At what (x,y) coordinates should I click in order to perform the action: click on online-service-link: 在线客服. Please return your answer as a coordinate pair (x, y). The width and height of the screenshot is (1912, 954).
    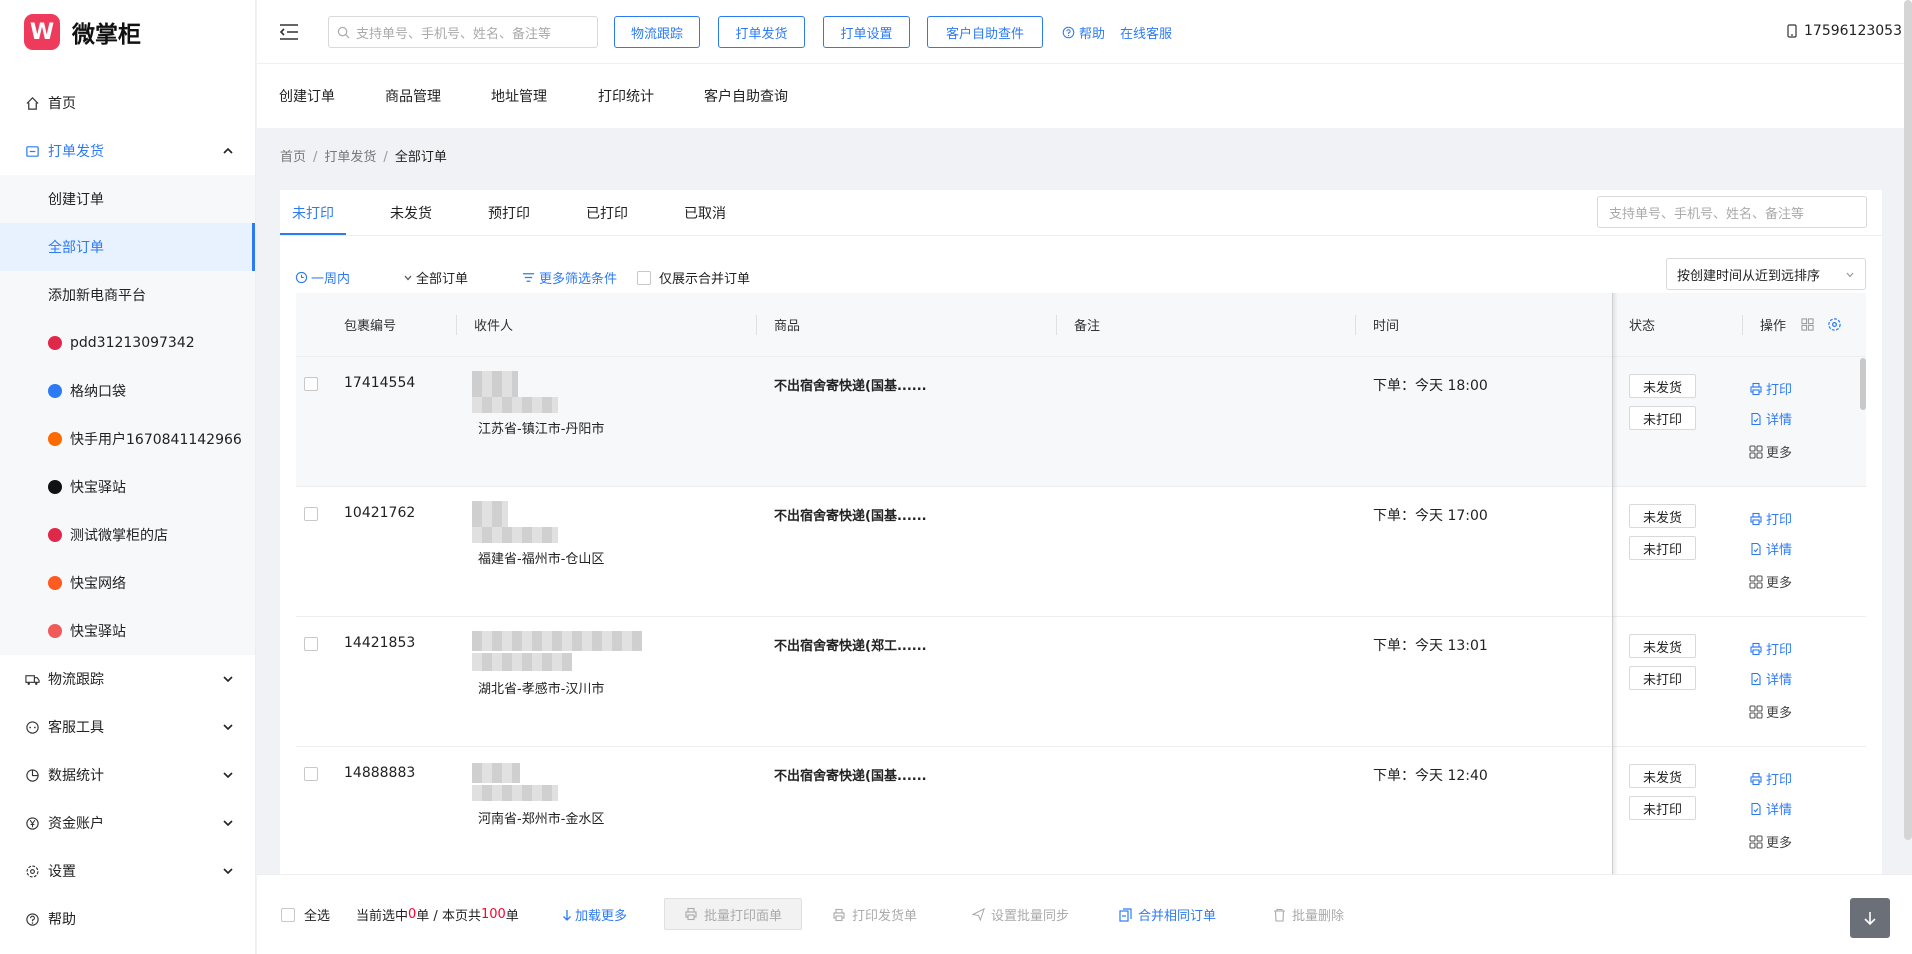
    Looking at the image, I should click on (1146, 32).